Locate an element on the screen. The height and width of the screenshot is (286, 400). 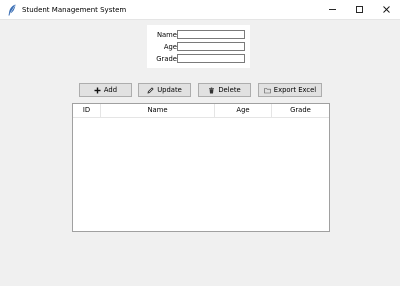
add-button: Add is located at coordinates (105, 90).